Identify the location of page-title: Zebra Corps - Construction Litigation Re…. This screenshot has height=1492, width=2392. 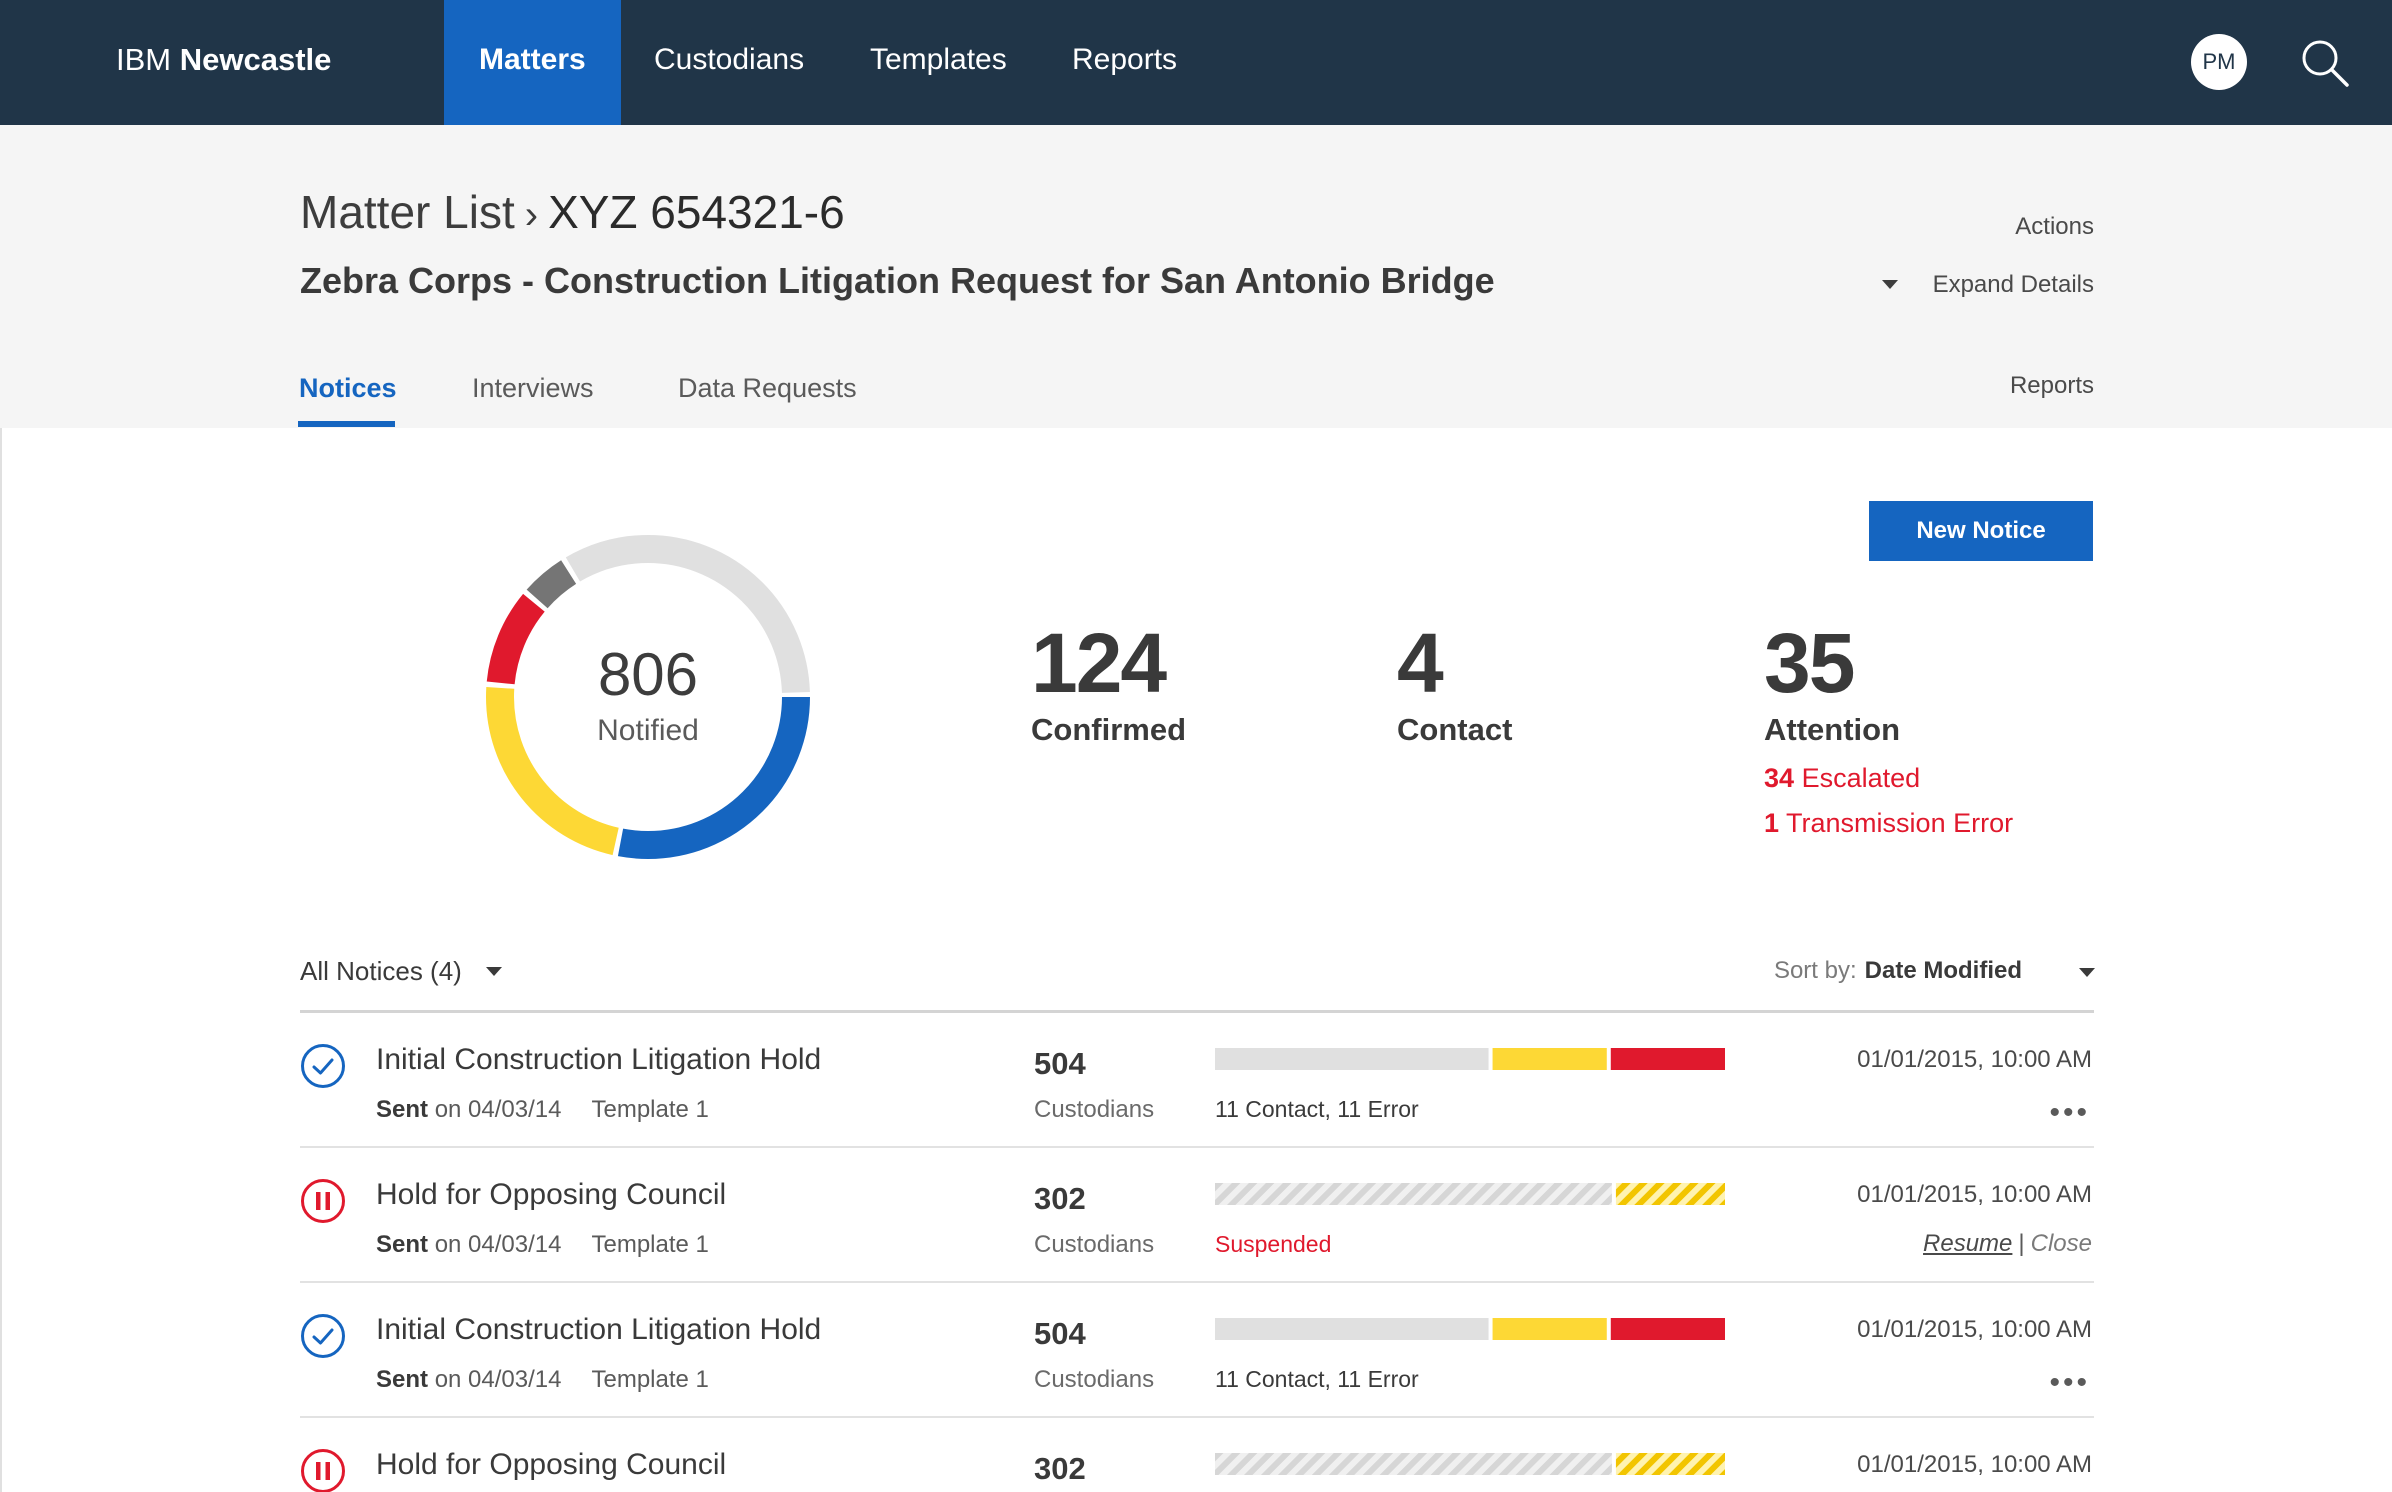
(897, 280).